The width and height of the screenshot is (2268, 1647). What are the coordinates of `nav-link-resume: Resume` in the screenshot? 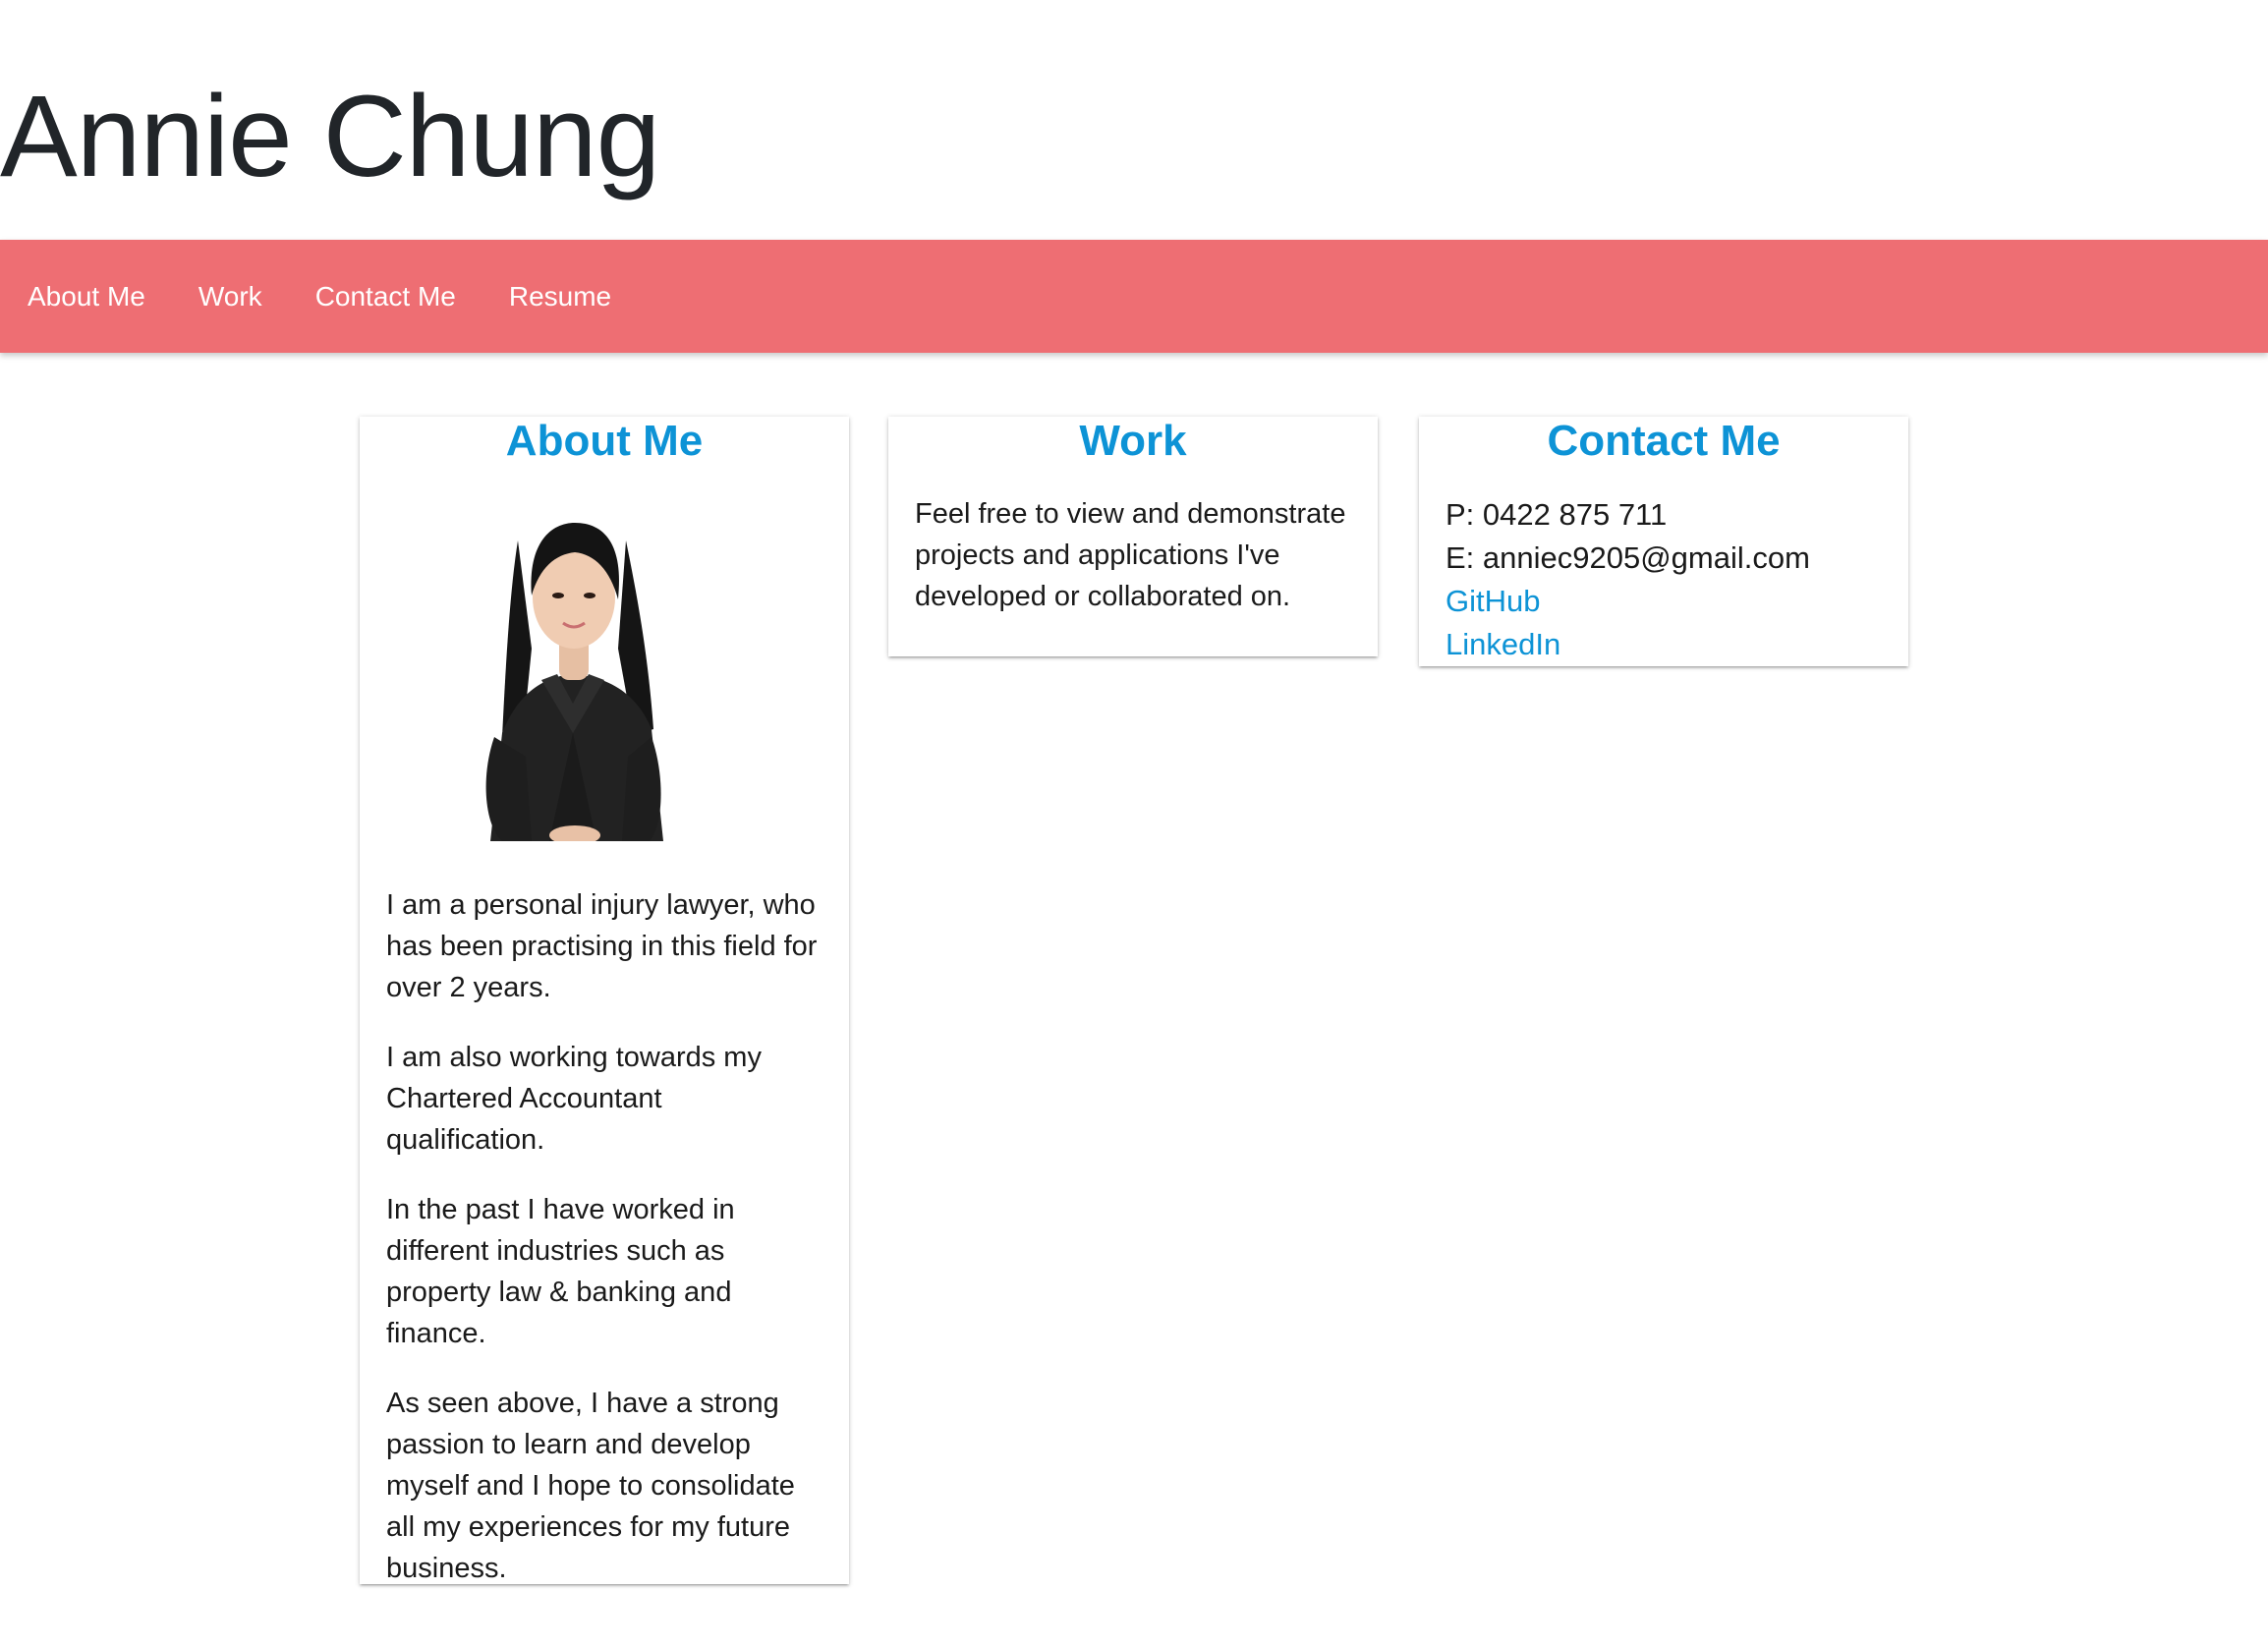 It's located at (587, 296).